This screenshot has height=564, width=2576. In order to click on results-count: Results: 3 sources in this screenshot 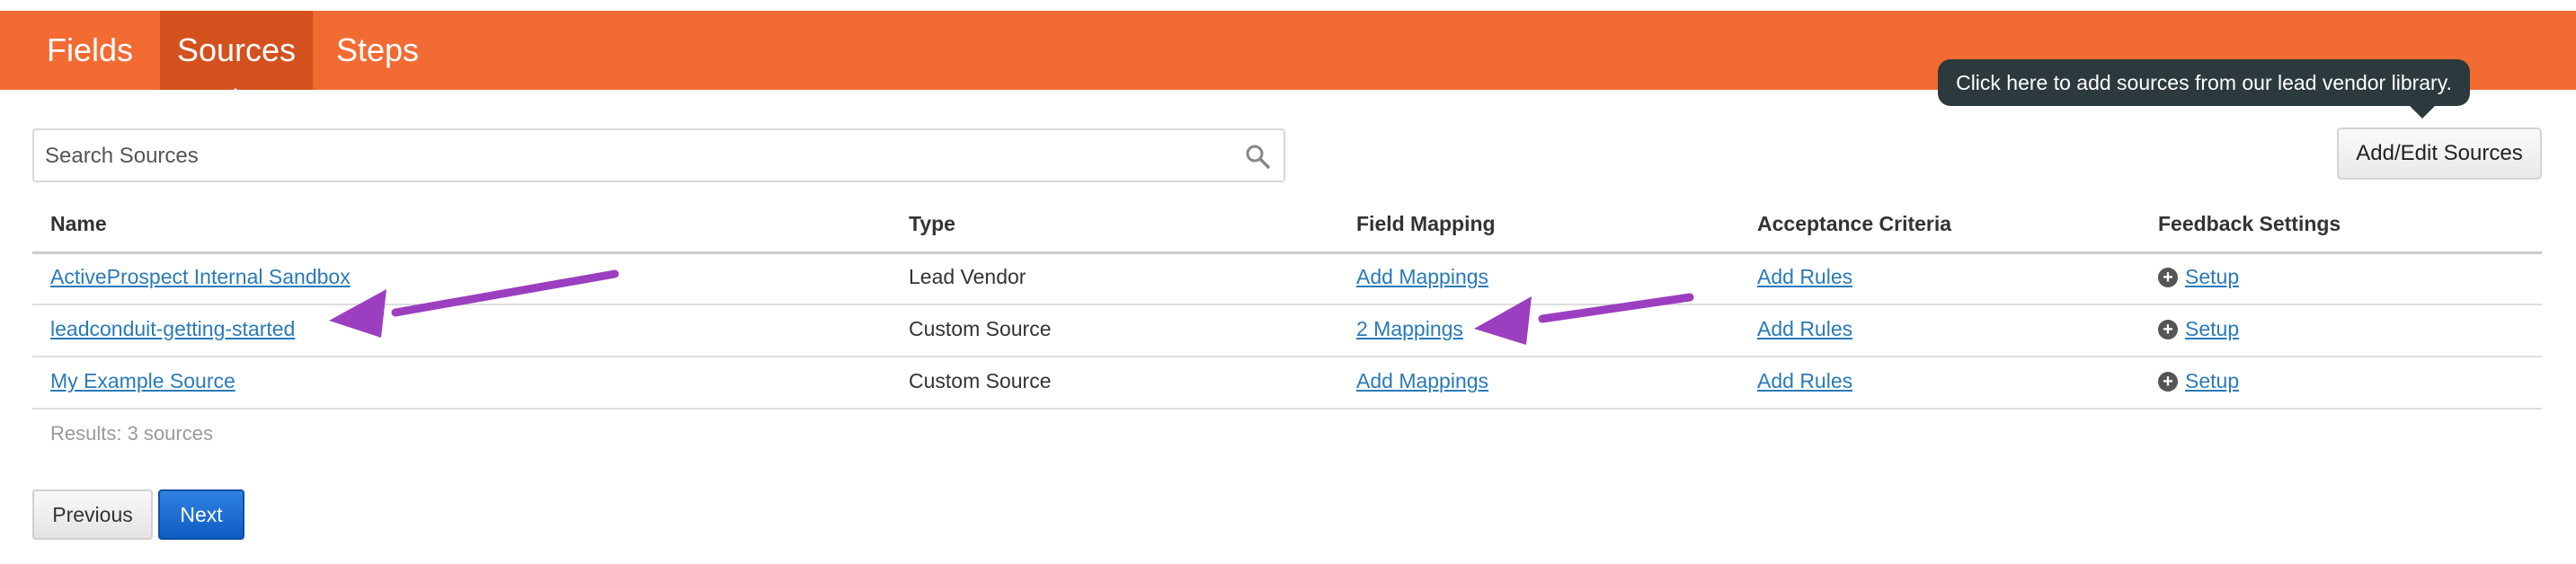, I will do `click(131, 433)`.